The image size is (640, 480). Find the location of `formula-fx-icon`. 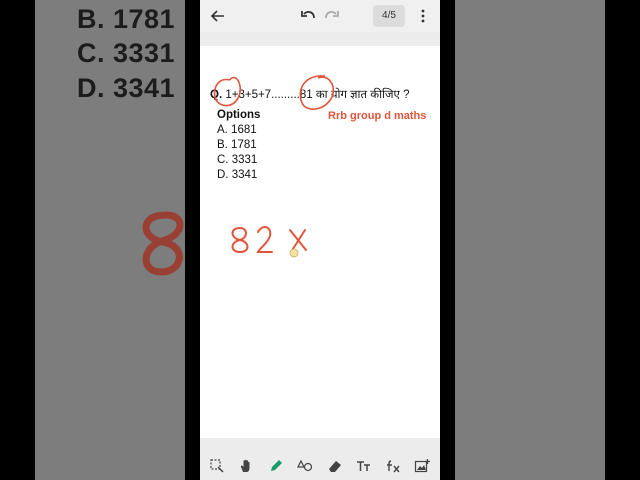

formula-fx-icon is located at coordinates (393, 466).